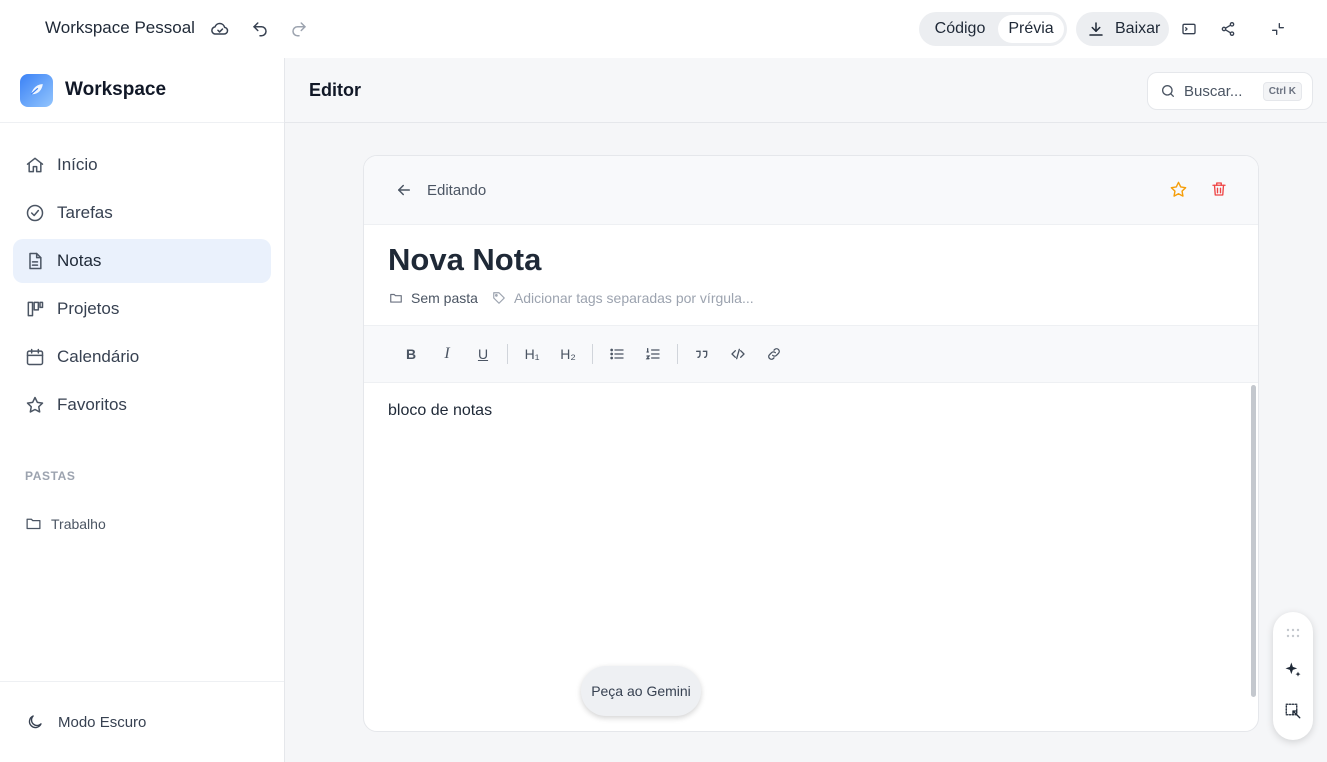 This screenshot has width=1327, height=762. What do you see at coordinates (85, 212) in the screenshot?
I see `sidebar-item-label: Tarefas` at bounding box center [85, 212].